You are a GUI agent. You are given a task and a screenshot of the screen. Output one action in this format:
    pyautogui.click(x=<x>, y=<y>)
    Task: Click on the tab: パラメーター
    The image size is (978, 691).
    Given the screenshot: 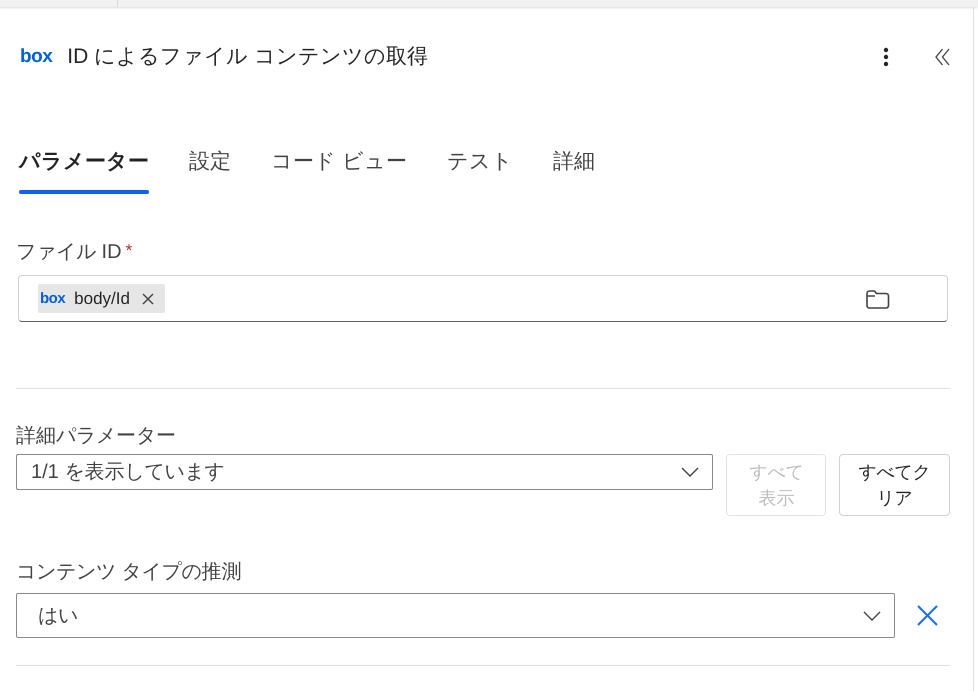 What is the action you would take?
    pyautogui.click(x=84, y=167)
    